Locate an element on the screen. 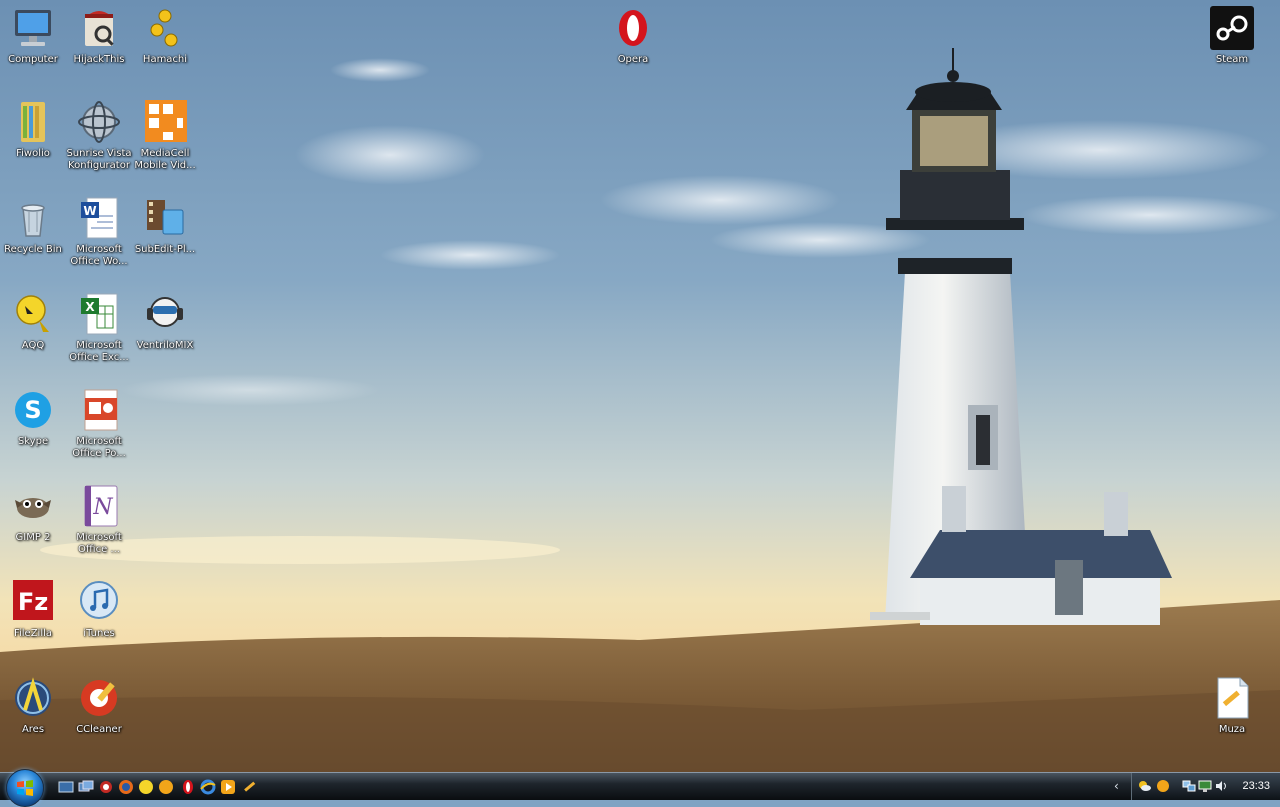 This screenshot has height=807, width=1280. desktop-icon-computer: Computer is located at coordinates (33, 35).